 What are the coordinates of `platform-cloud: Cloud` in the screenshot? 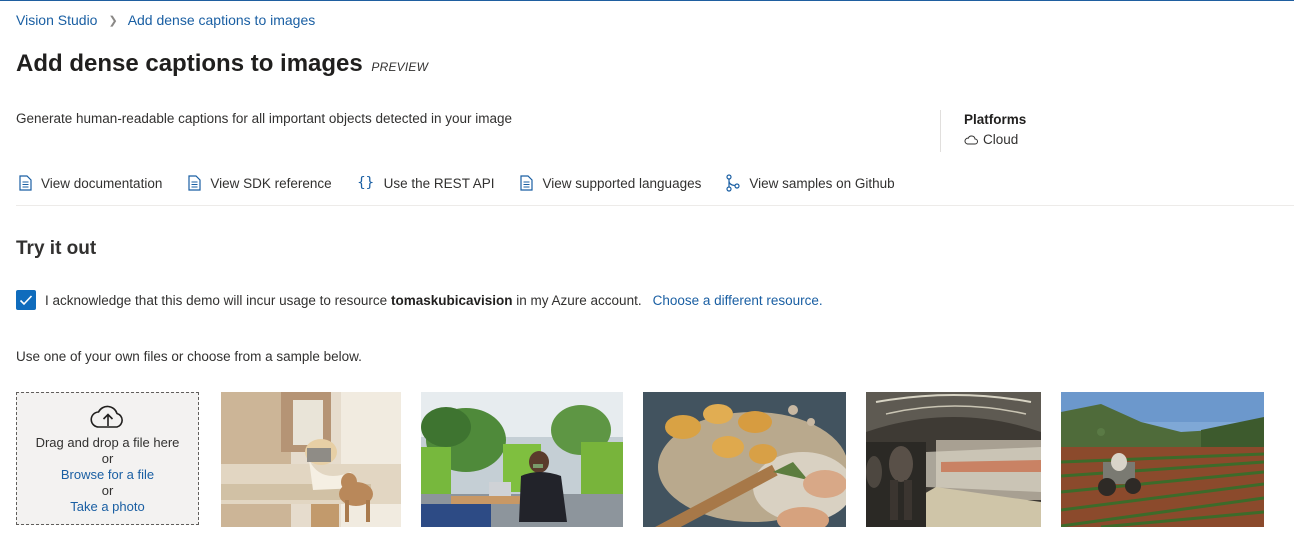 It's located at (995, 139).